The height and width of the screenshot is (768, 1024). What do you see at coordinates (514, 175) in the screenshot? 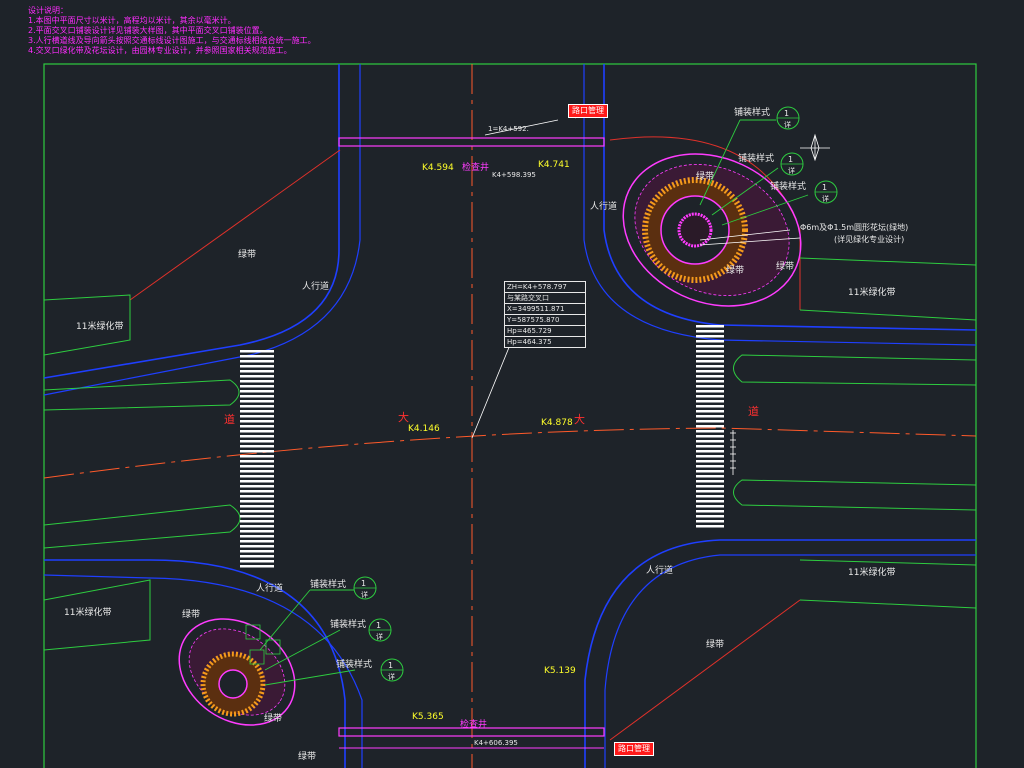
I see `station-top-mid: K4+598.395` at bounding box center [514, 175].